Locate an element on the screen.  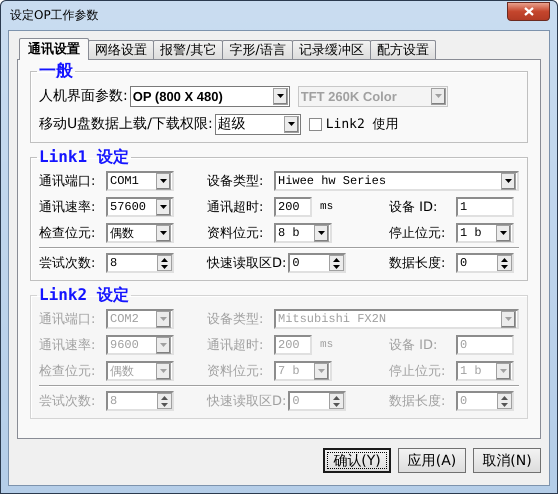
group-title: Link1 设定 is located at coordinates (84, 157).